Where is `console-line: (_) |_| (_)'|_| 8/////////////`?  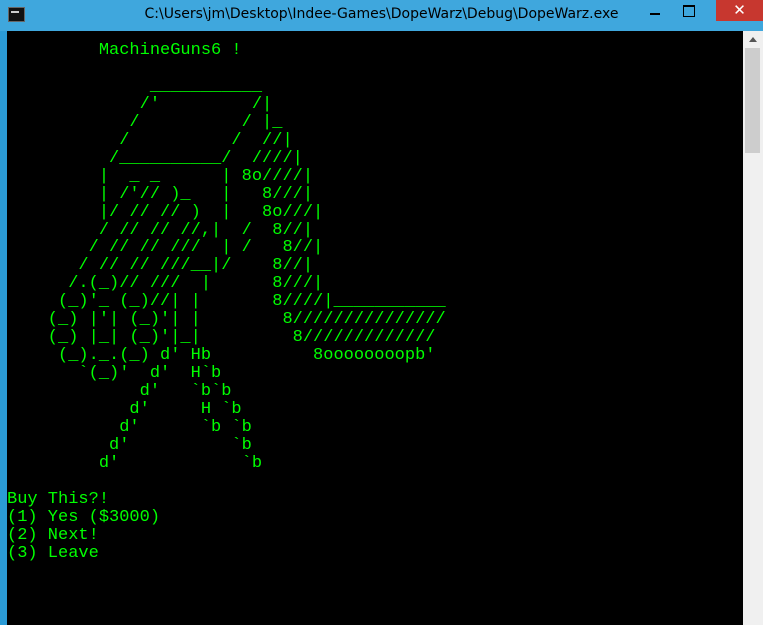
console-line: (_) |_| (_)'|_| 8///////////// is located at coordinates (221, 338).